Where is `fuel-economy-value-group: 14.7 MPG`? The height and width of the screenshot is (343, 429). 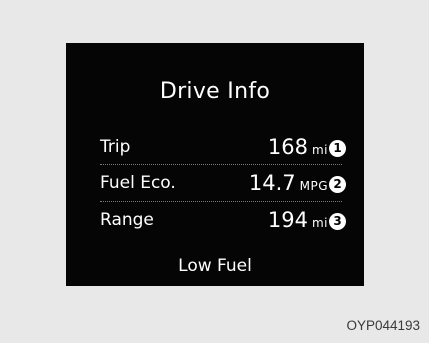
fuel-economy-value-group: 14.7 MPG is located at coordinates (288, 183).